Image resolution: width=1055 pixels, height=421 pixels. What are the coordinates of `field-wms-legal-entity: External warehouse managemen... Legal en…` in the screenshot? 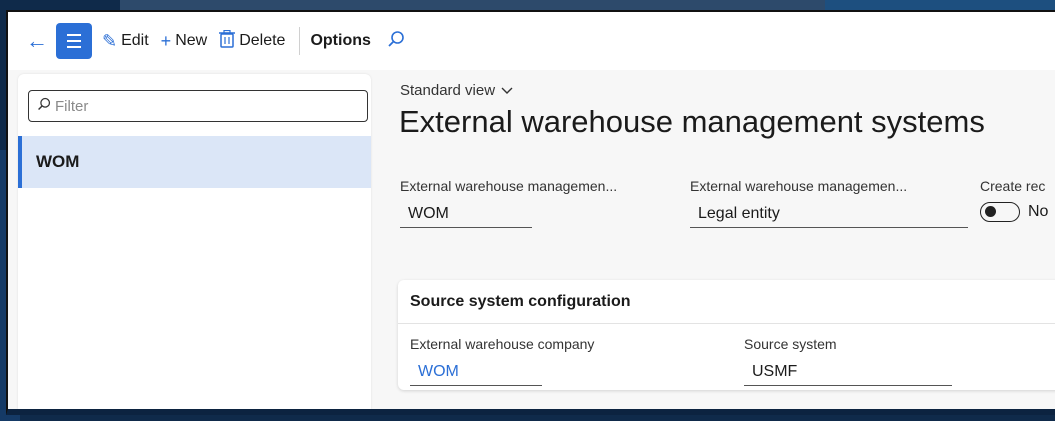 It's located at (830, 203).